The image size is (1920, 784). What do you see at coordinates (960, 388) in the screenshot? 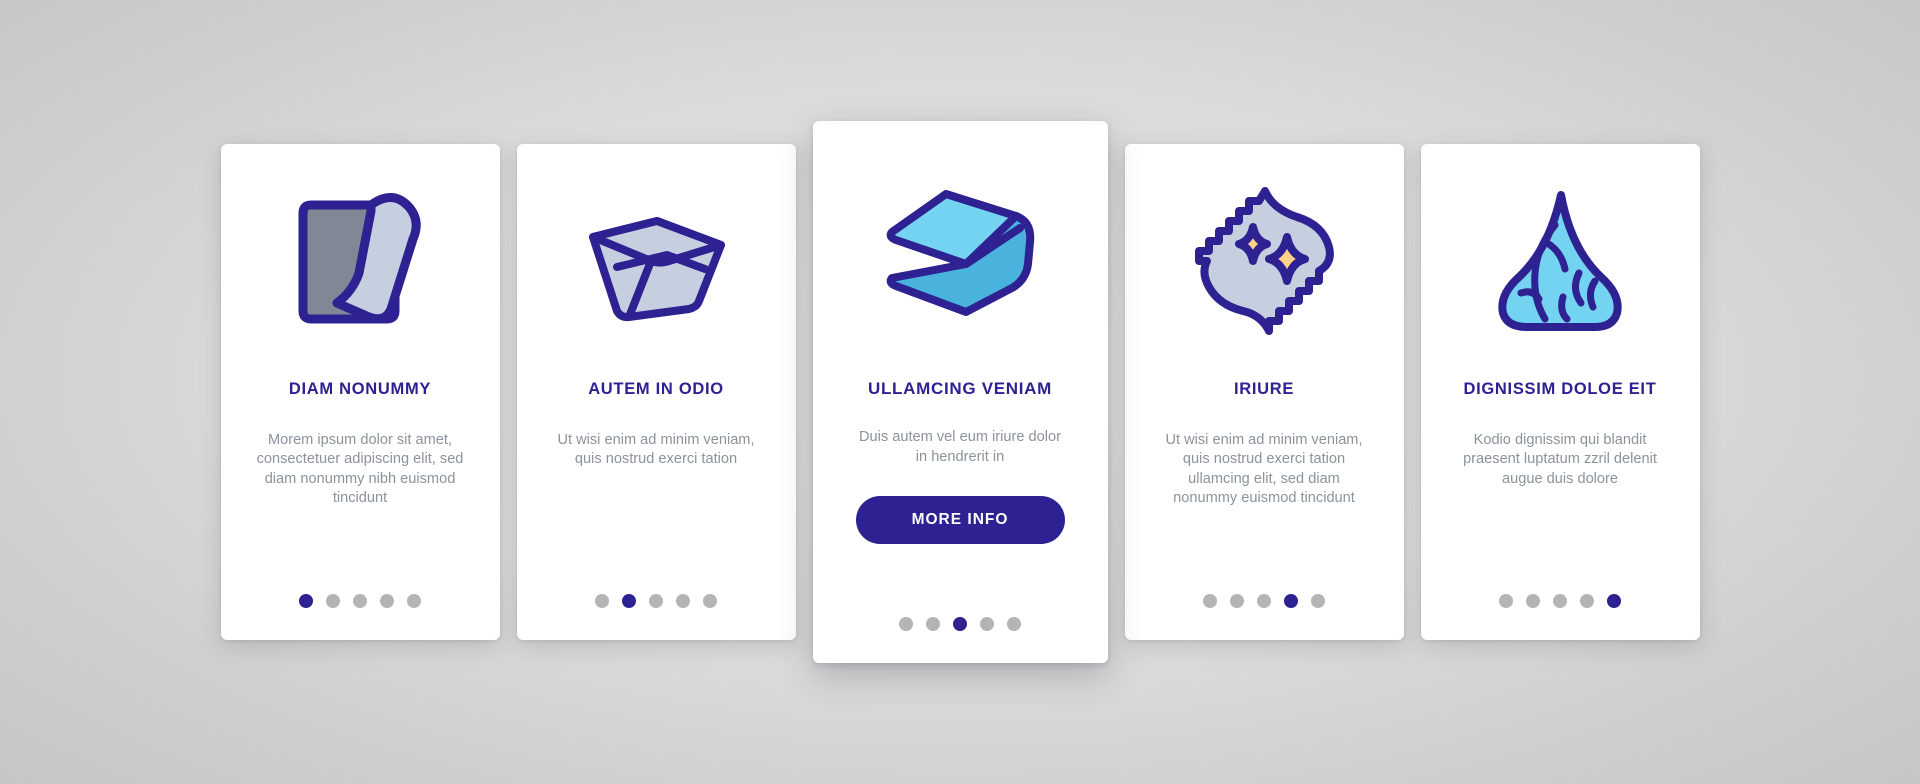
I see `card-title: ULLAMCING VENIAM` at bounding box center [960, 388].